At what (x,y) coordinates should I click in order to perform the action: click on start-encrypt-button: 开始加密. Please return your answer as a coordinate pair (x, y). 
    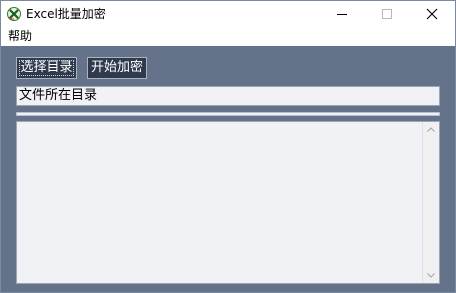
    Looking at the image, I should click on (117, 68).